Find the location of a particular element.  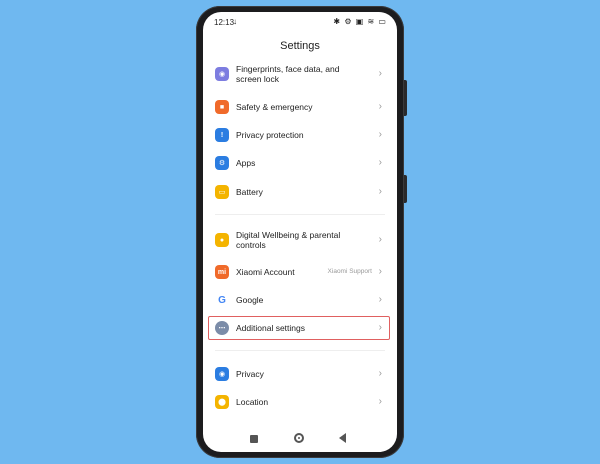

settings-item-label: Privacy protection is located at coordinates (270, 135).